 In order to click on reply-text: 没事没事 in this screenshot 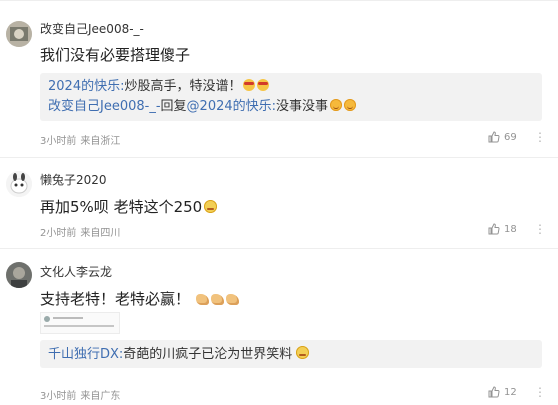, I will do `click(302, 106)`.